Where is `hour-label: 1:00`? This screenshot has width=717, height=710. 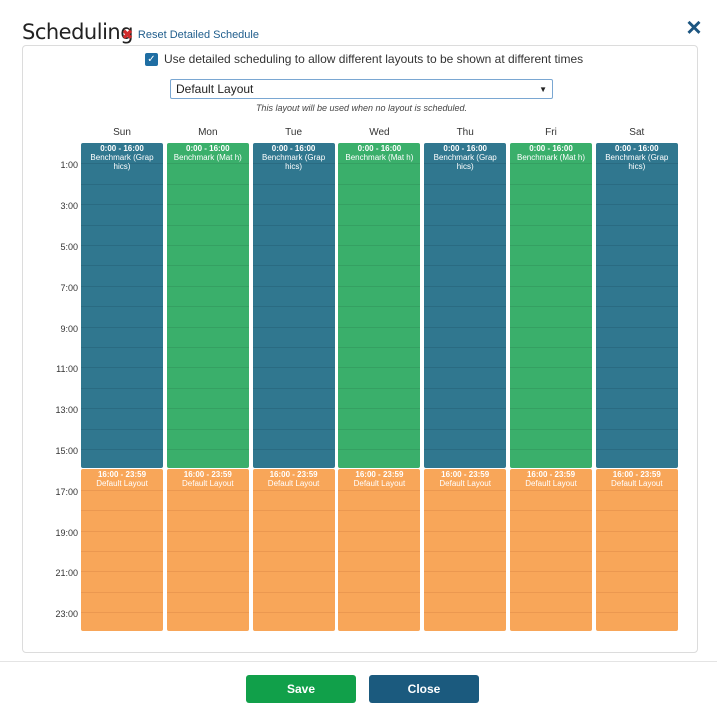
hour-label: 1:00 is located at coordinates (69, 165).